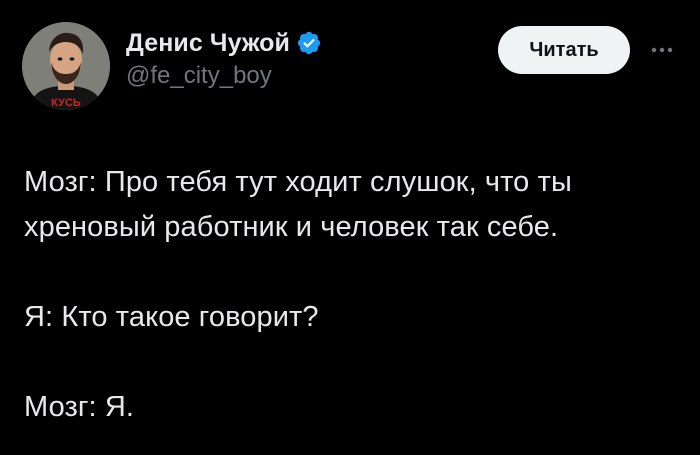  Describe the element at coordinates (662, 50) in the screenshot. I see `more-dots-icon` at that location.